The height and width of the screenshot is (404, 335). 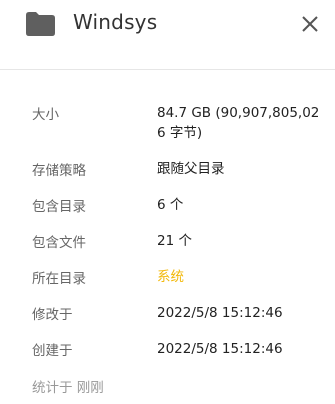 I want to click on modified-label: 修改于, so click(x=52, y=315).